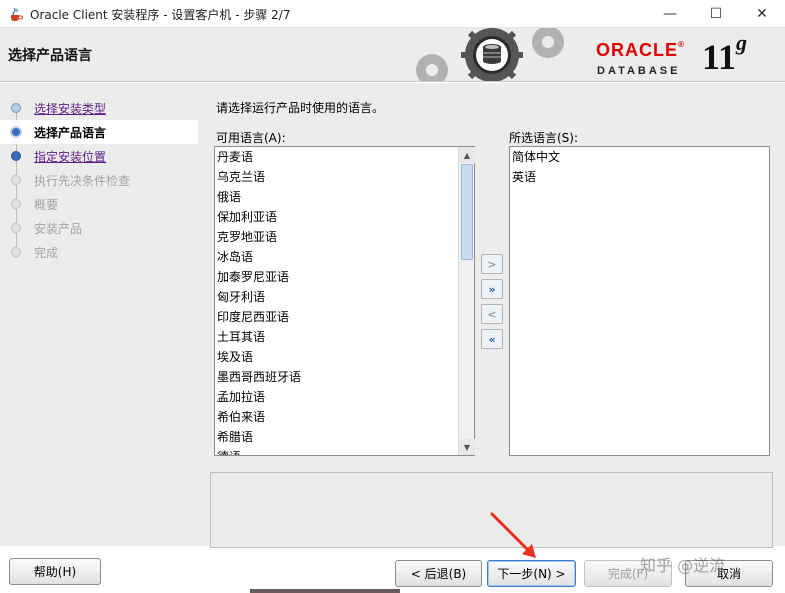 The height and width of the screenshot is (593, 785). Describe the element at coordinates (344, 417) in the screenshot. I see `list-item: 希伯来语` at that location.